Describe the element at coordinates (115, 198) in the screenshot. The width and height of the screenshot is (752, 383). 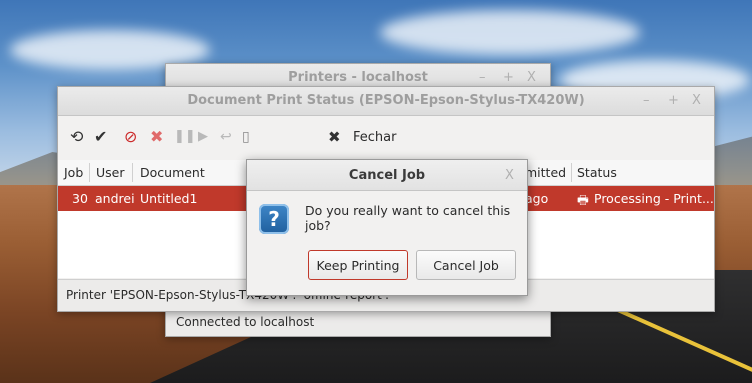
I see `cell-user: andrei` at that location.